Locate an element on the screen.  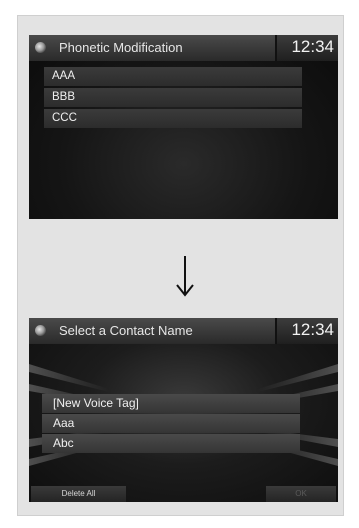
list-item-abc: Abc is located at coordinates (171, 443).